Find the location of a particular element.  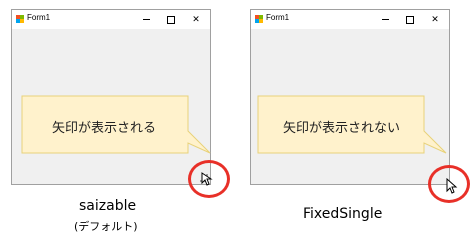

caption-default: (デフォルト) is located at coordinates (106, 226).